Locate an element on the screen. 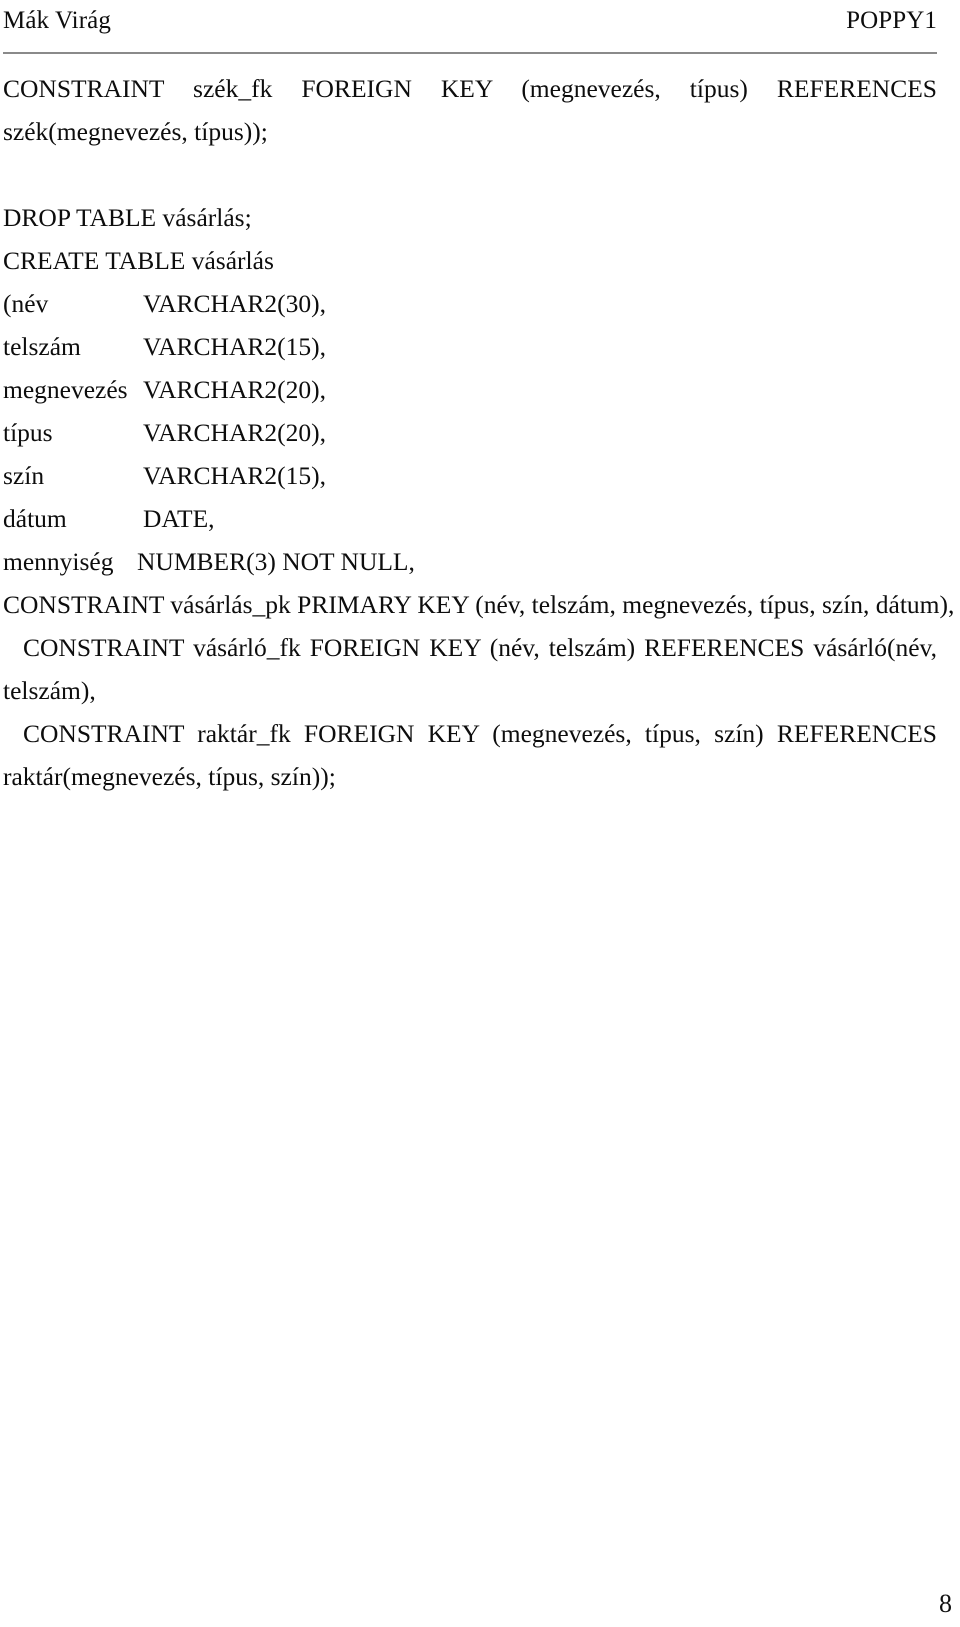 Image resolution: width=960 pixels, height=1627 pixels. column-definition-row: szín VARCHAR2(15), is located at coordinates (470, 475).